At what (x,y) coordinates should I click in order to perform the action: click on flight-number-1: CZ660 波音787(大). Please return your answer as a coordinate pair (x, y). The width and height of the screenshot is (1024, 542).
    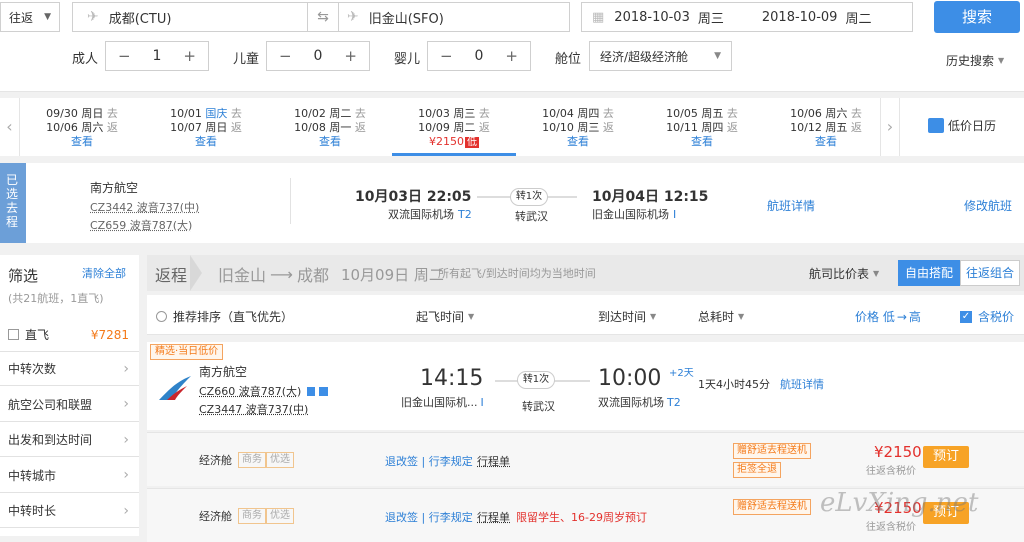
    Looking at the image, I should click on (264, 391).